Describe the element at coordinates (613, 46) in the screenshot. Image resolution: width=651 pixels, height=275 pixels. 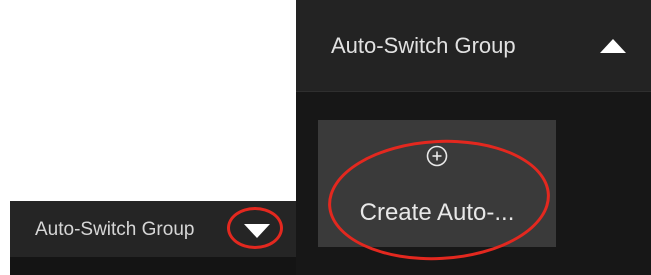
I see `caret-up-icon` at that location.